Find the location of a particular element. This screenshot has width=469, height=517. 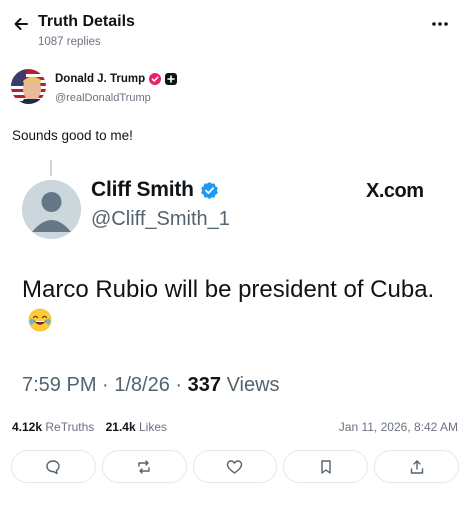

page-title: Truth Details is located at coordinates (86, 21).